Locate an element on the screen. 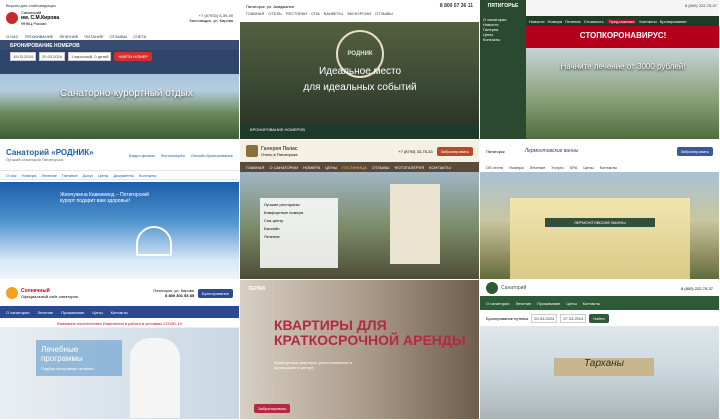  nav-item: БАНКЕТЫ is located at coordinates (333, 13).